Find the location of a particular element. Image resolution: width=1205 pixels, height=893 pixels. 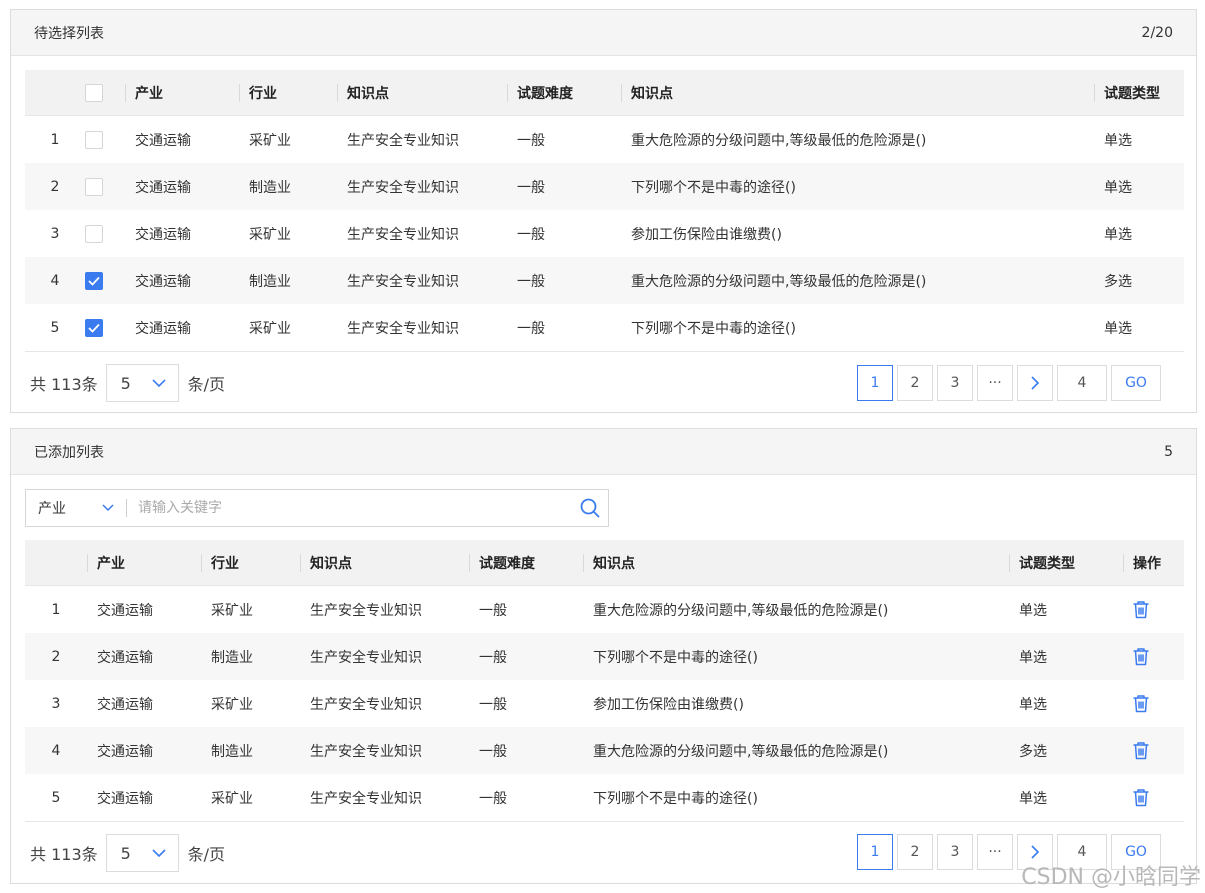

go-button: GO is located at coordinates (1136, 383).